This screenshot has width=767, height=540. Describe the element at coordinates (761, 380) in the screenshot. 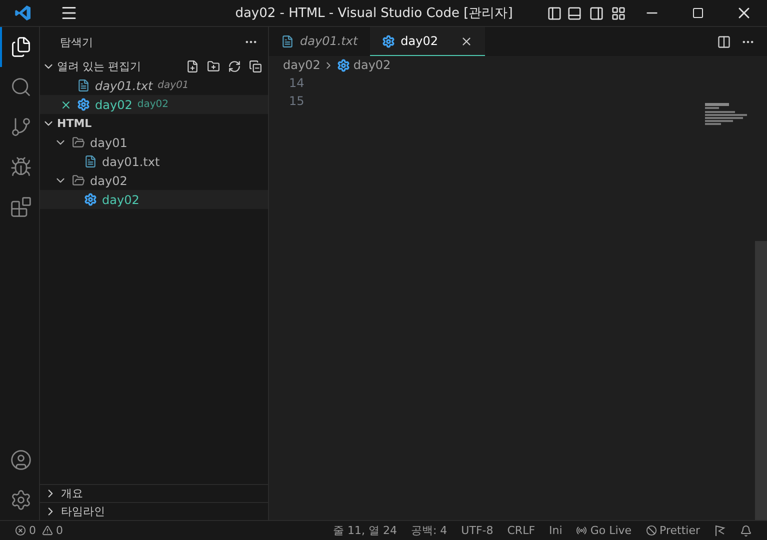

I see `scrollbar` at that location.